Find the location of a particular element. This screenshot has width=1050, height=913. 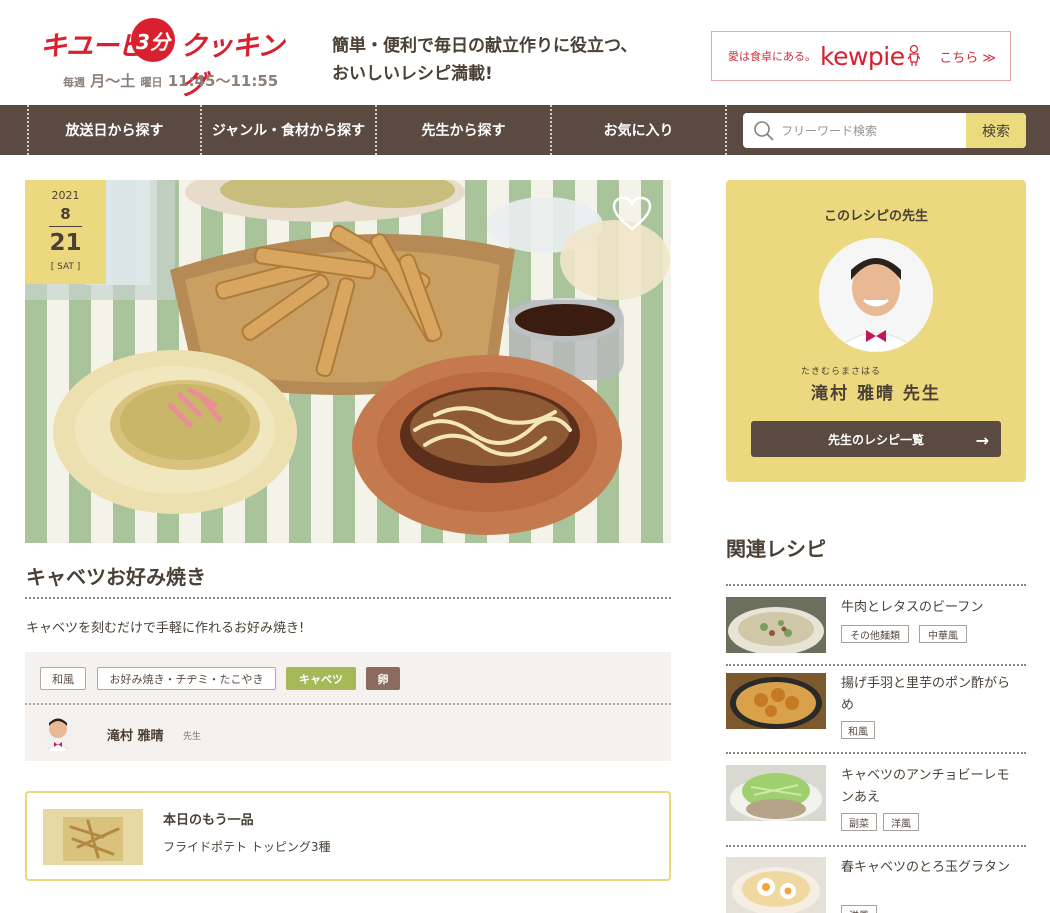

related-recipe-name: 春キャベツのとろ玉グラタン is located at coordinates (926, 867).